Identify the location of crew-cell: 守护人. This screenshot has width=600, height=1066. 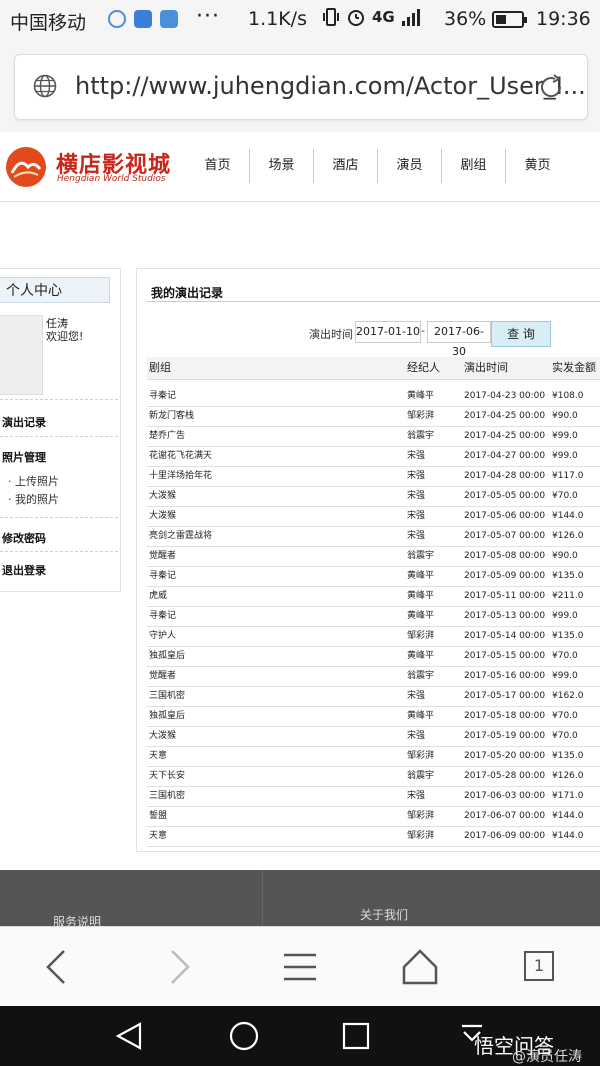
(163, 636).